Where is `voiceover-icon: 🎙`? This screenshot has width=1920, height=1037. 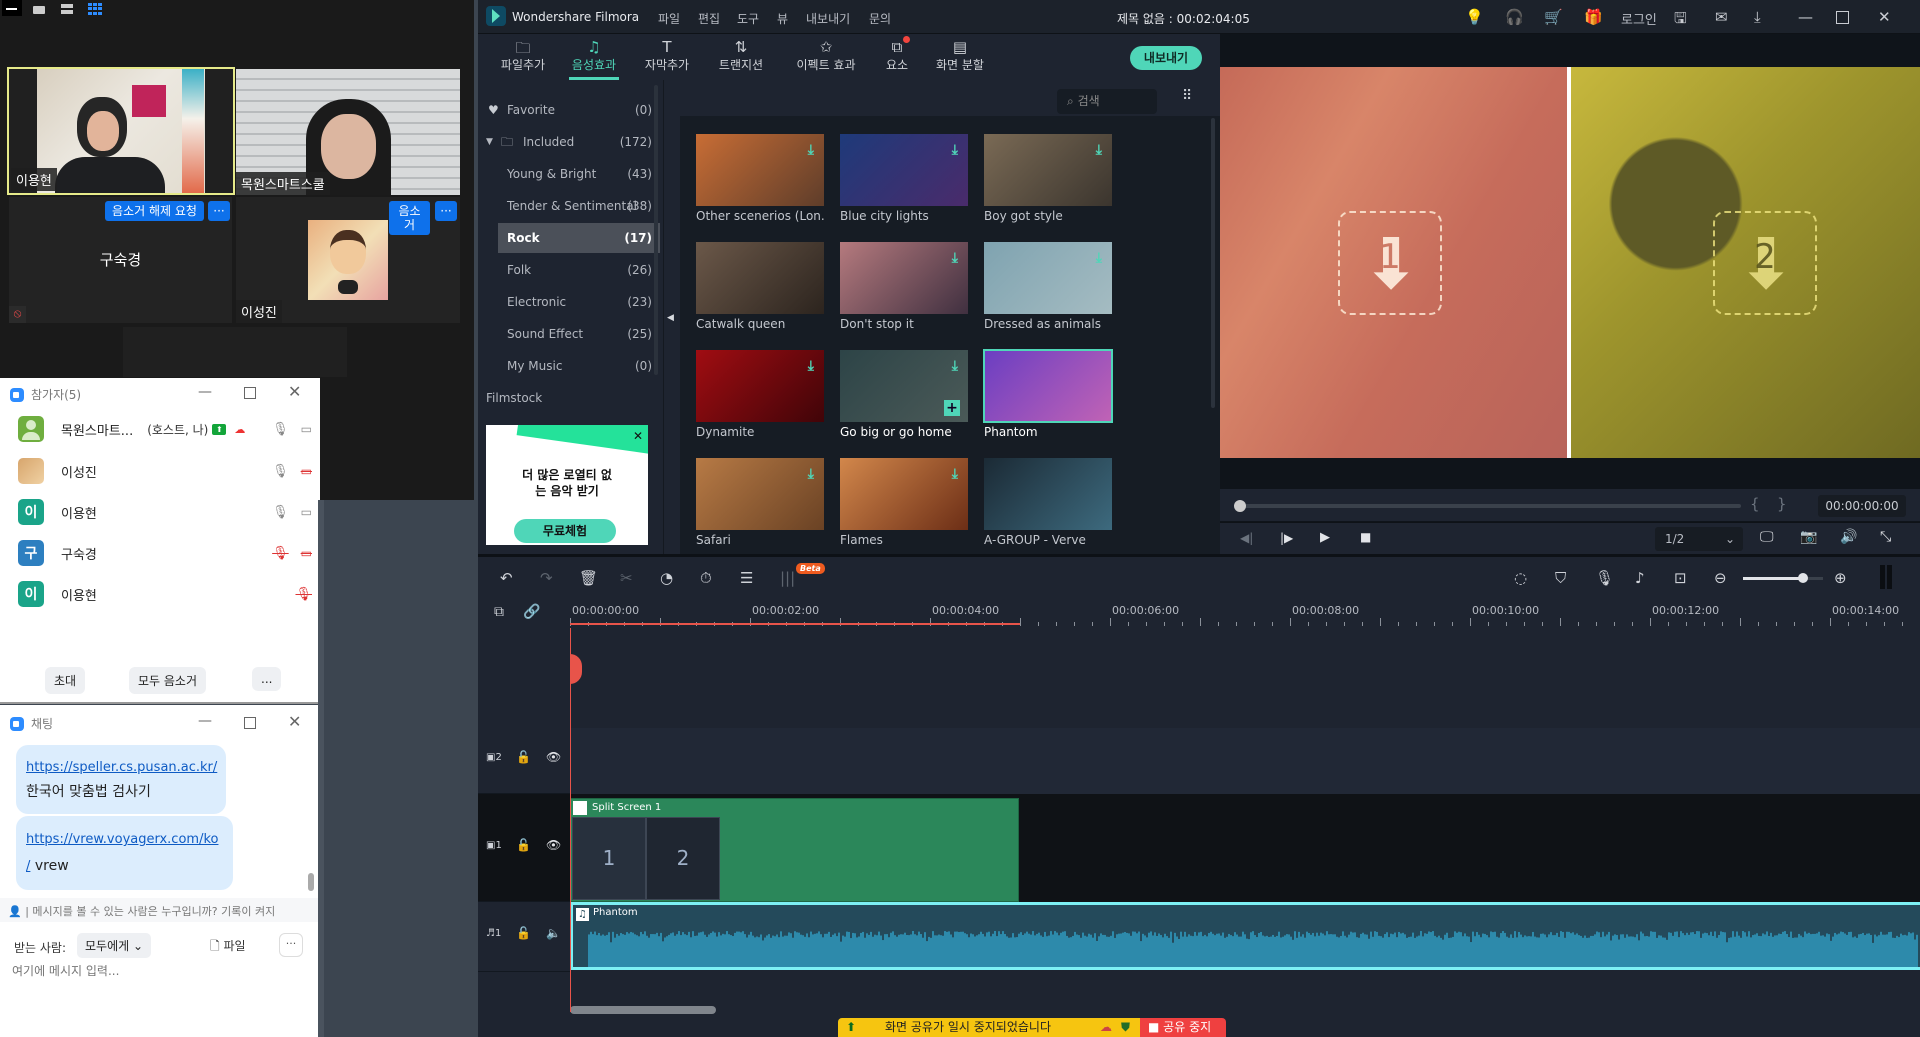
voiceover-icon: 🎙 is located at coordinates (1604, 578).